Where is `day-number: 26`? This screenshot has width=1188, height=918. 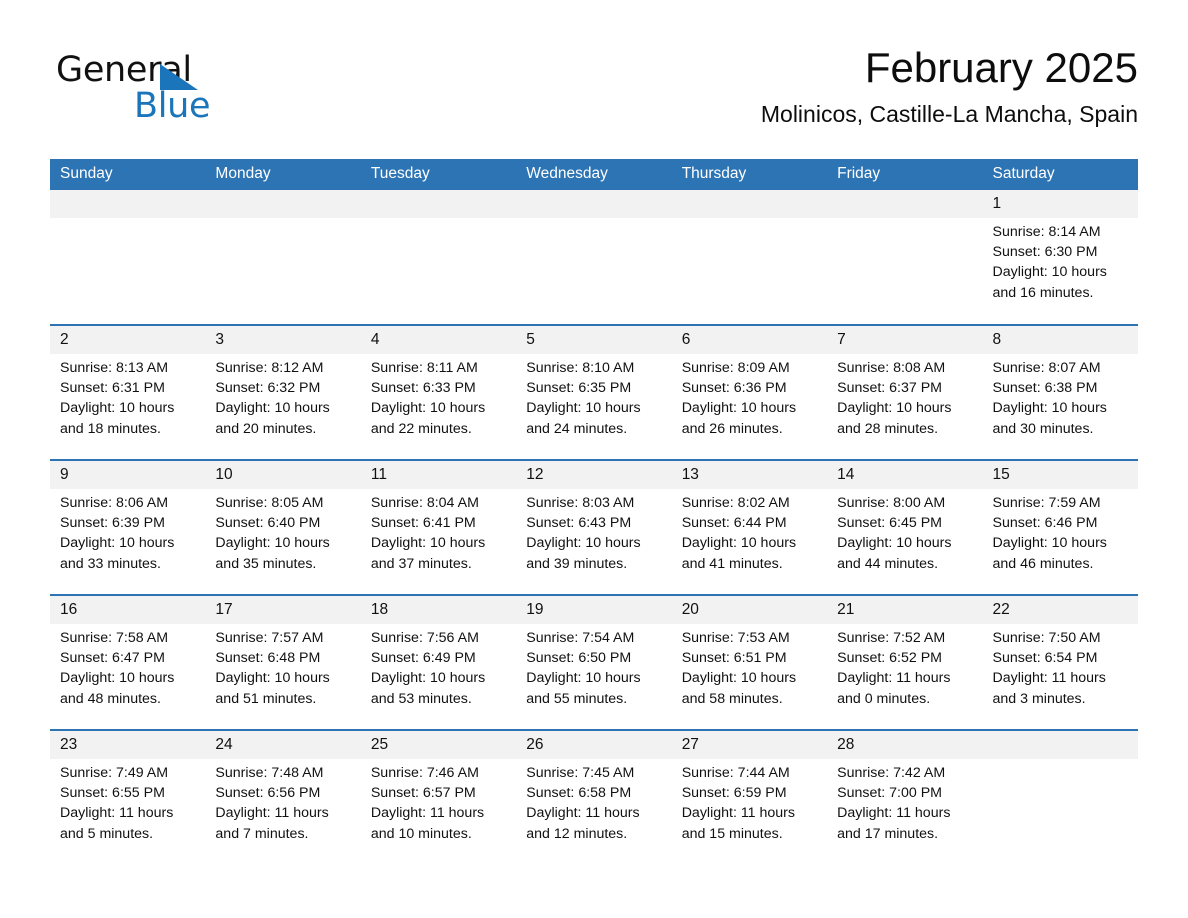
day-number: 26 is located at coordinates (594, 745).